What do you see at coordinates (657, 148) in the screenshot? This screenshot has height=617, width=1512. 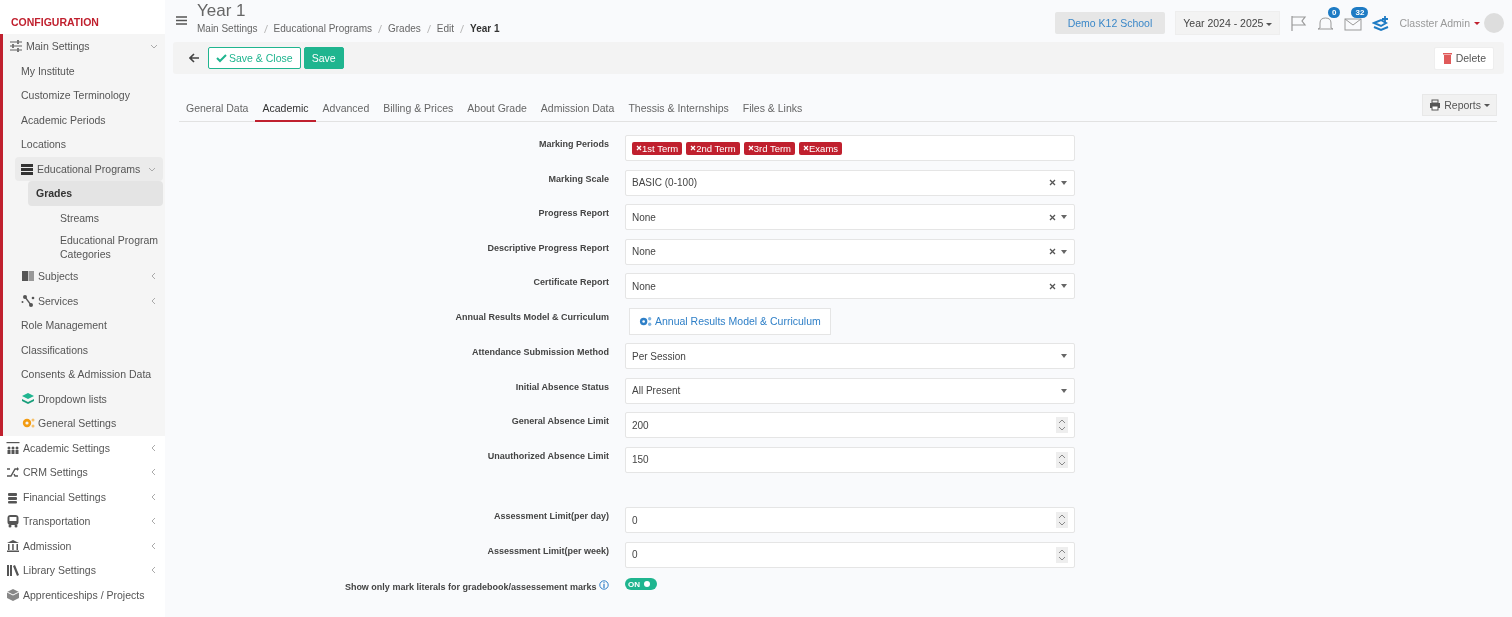 I see `tag-chip: 1st Term` at bounding box center [657, 148].